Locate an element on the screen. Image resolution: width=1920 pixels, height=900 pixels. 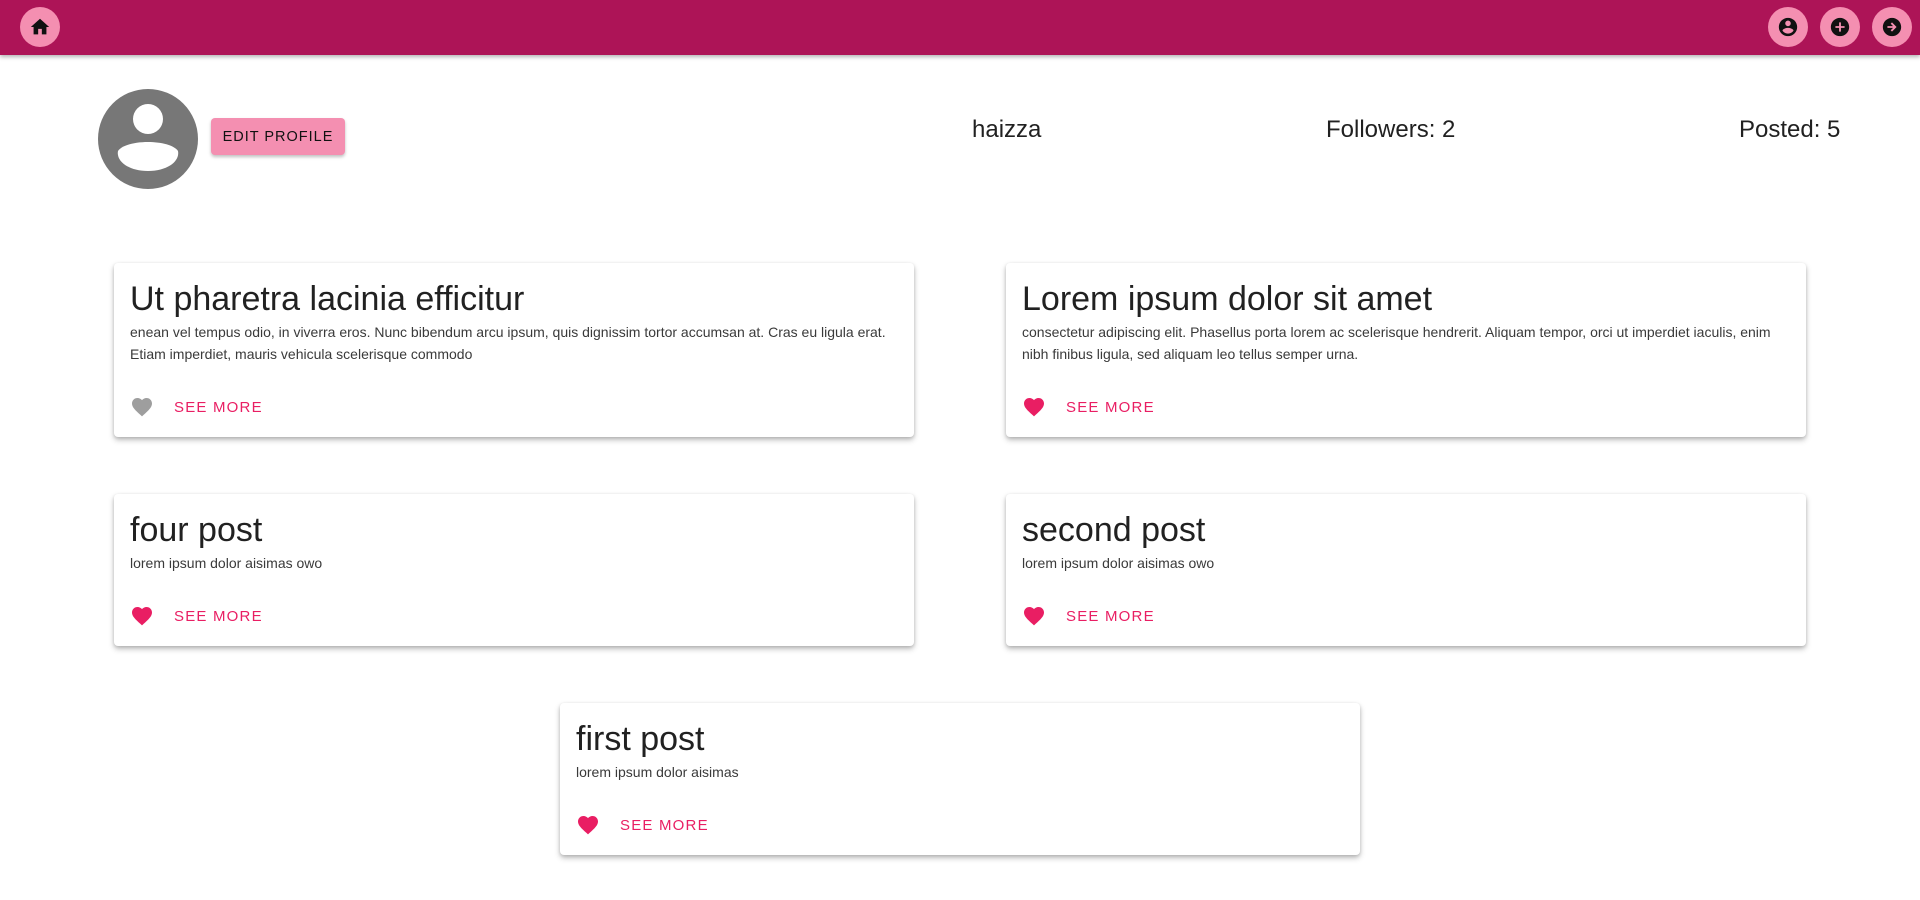
arrow-circle-right-icon is located at coordinates (1892, 27).